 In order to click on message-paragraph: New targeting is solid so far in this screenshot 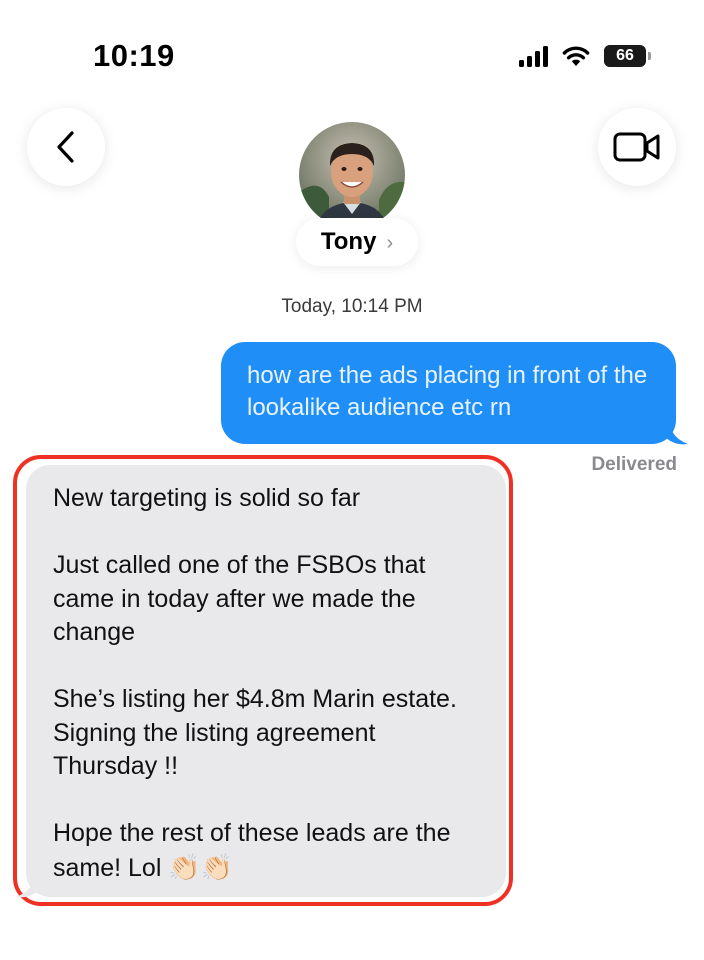, I will do `click(207, 498)`.